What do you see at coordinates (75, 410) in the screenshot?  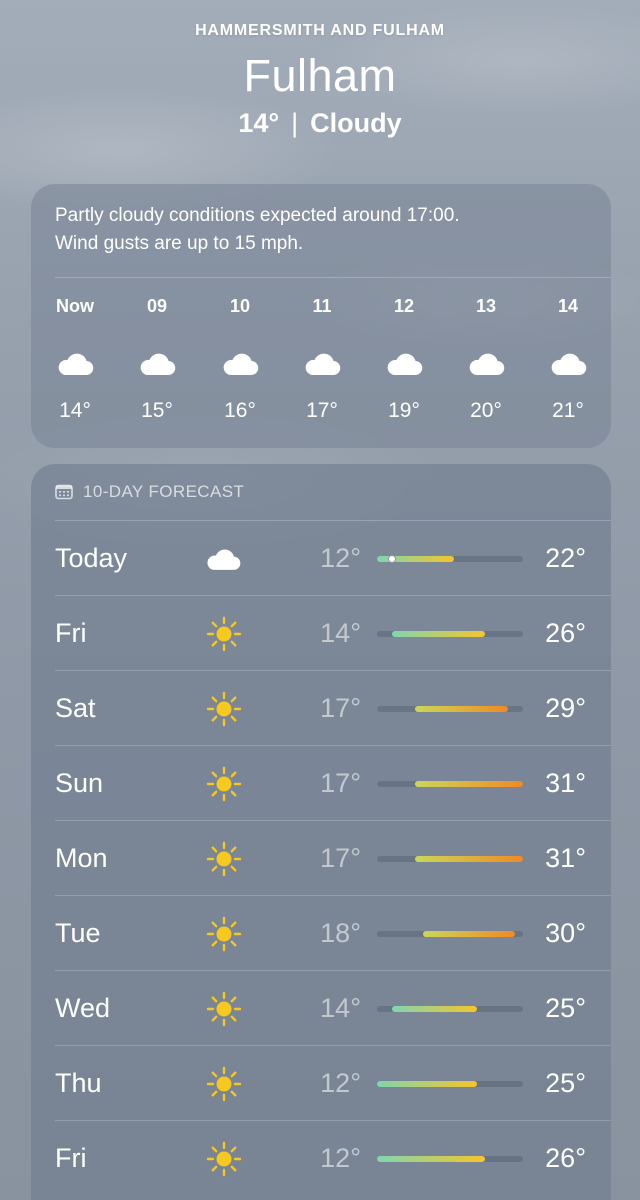 I see `hour-temperature: 14°` at bounding box center [75, 410].